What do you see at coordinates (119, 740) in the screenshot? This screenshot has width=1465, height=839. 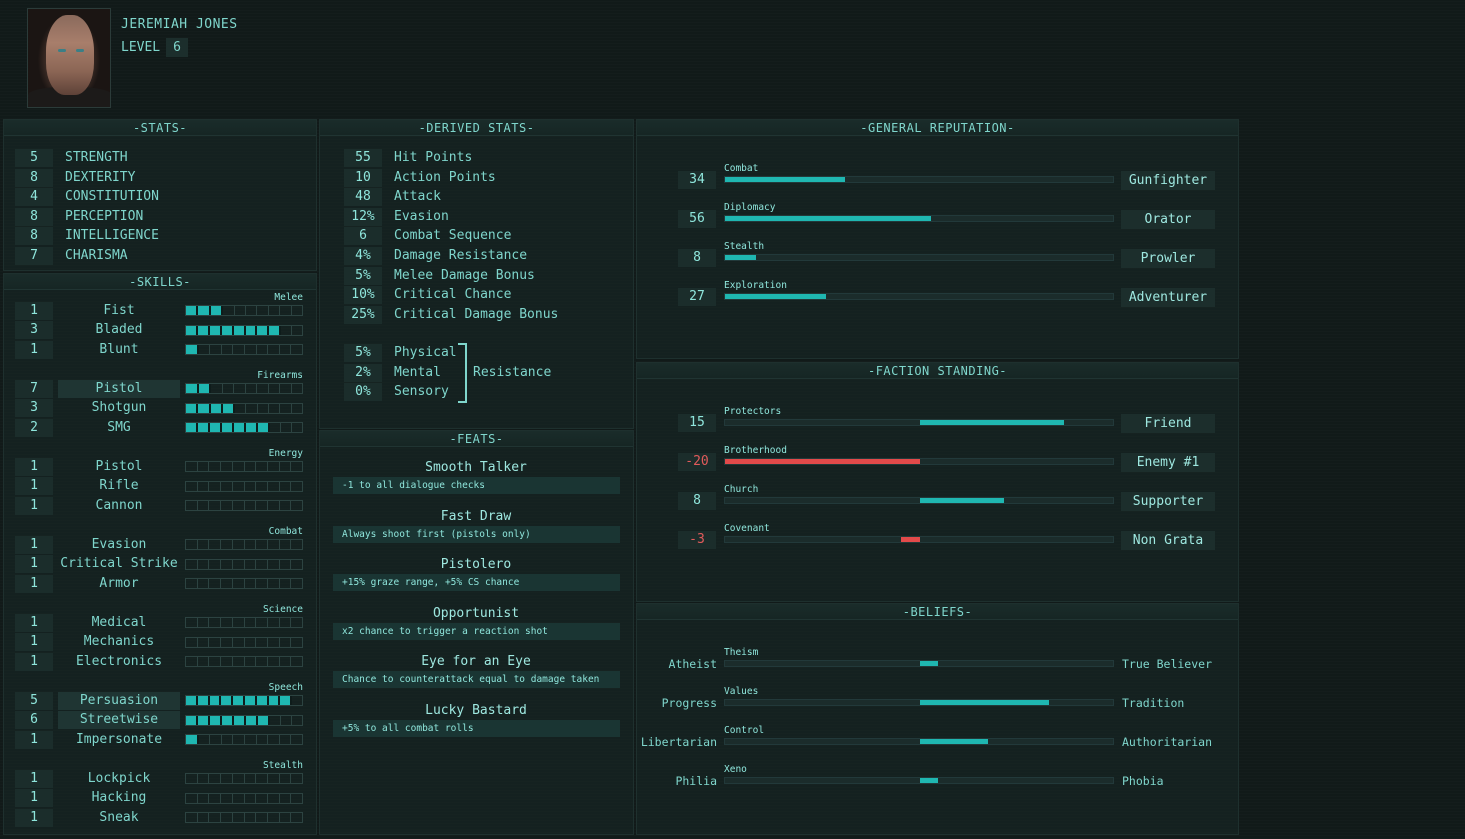 I see `skill-name: Impersonate` at bounding box center [119, 740].